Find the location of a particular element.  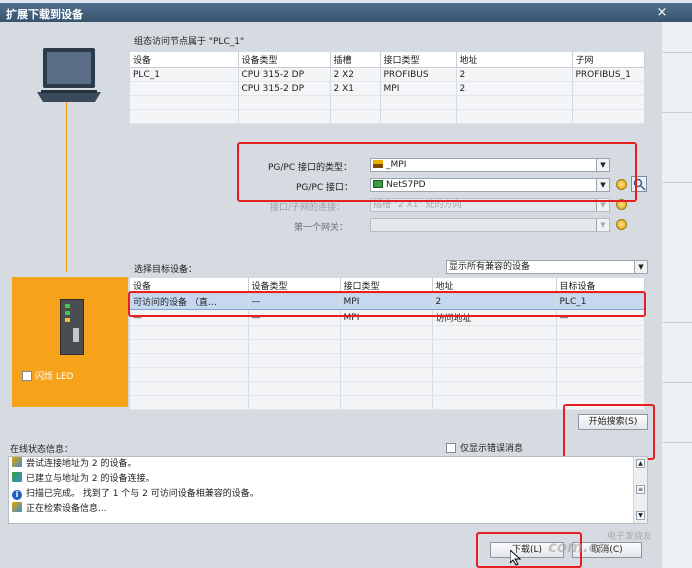

table-row: CPU 315-2 DP 2 X1 MPI 2 is located at coordinates (387, 88).